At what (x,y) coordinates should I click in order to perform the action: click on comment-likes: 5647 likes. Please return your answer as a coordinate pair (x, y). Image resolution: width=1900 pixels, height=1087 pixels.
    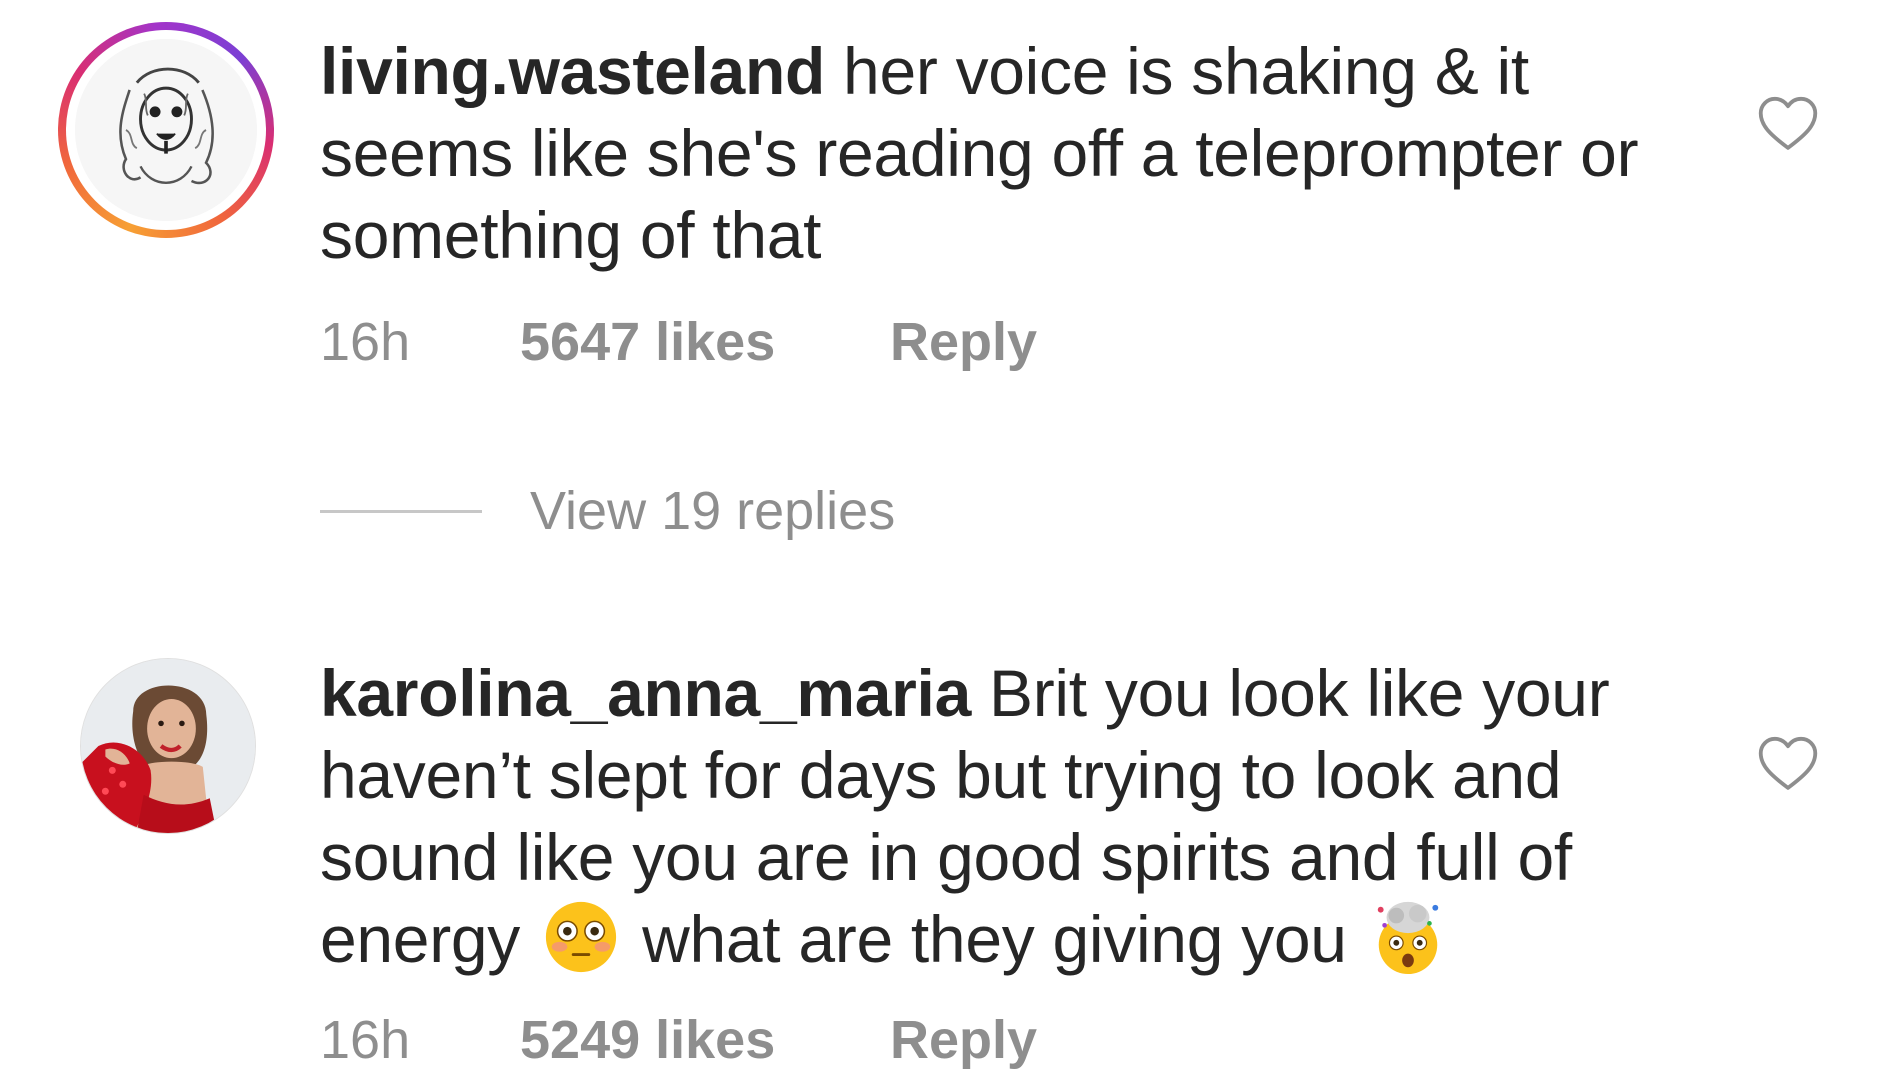
    Looking at the image, I should click on (705, 342).